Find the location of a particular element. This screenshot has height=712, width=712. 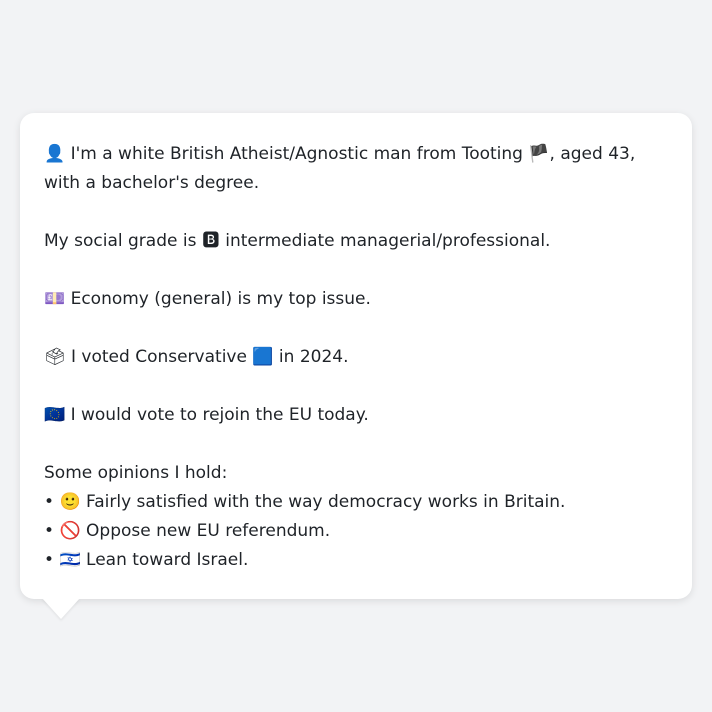

vote-year: in 2024. is located at coordinates (313, 357).